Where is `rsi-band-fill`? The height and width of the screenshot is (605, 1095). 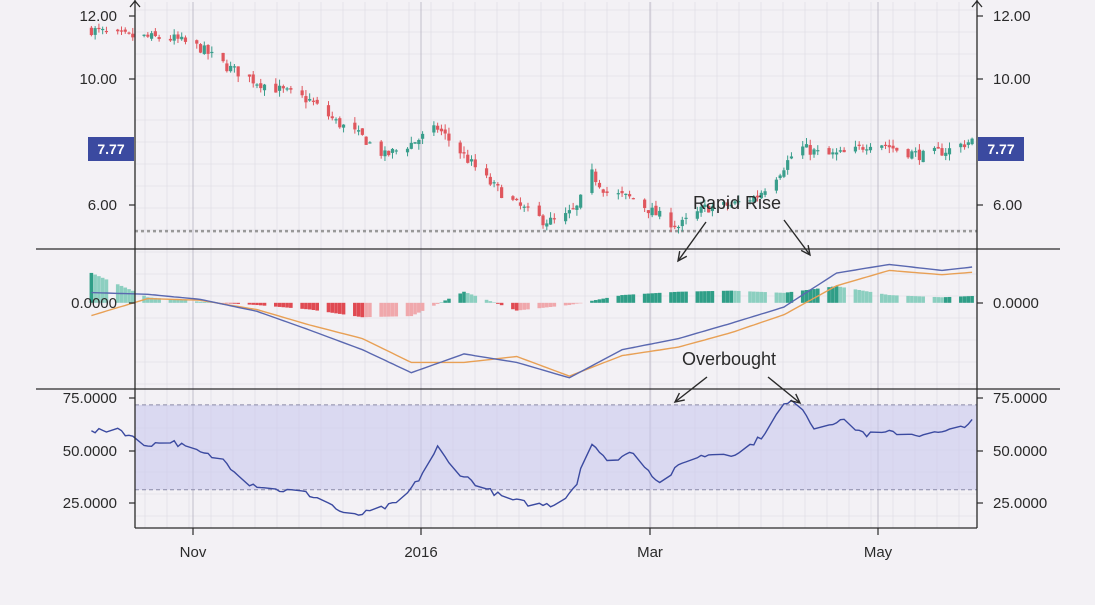
rsi-band-fill is located at coordinates (556, 447).